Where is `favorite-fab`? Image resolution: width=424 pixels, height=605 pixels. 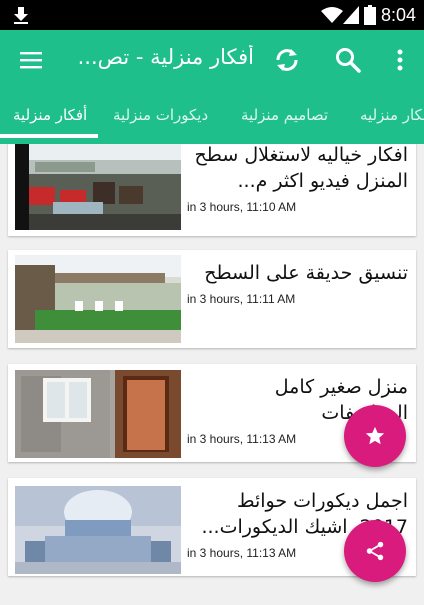
favorite-fab is located at coordinates (375, 436).